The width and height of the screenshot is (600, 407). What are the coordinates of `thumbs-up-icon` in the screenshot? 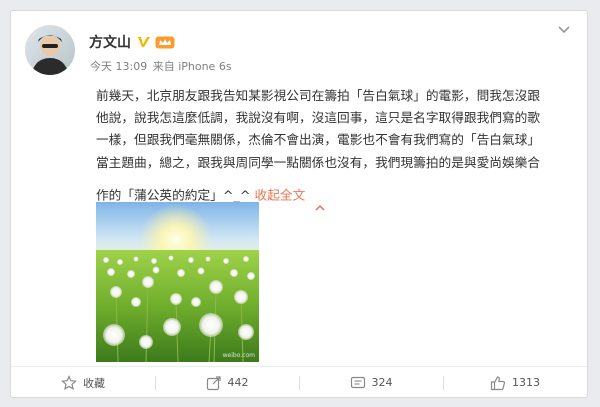 It's located at (498, 382).